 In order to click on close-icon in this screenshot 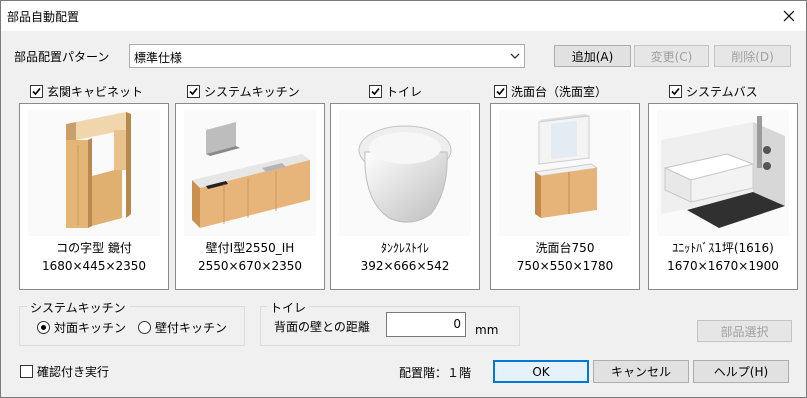, I will do `click(789, 16)`.